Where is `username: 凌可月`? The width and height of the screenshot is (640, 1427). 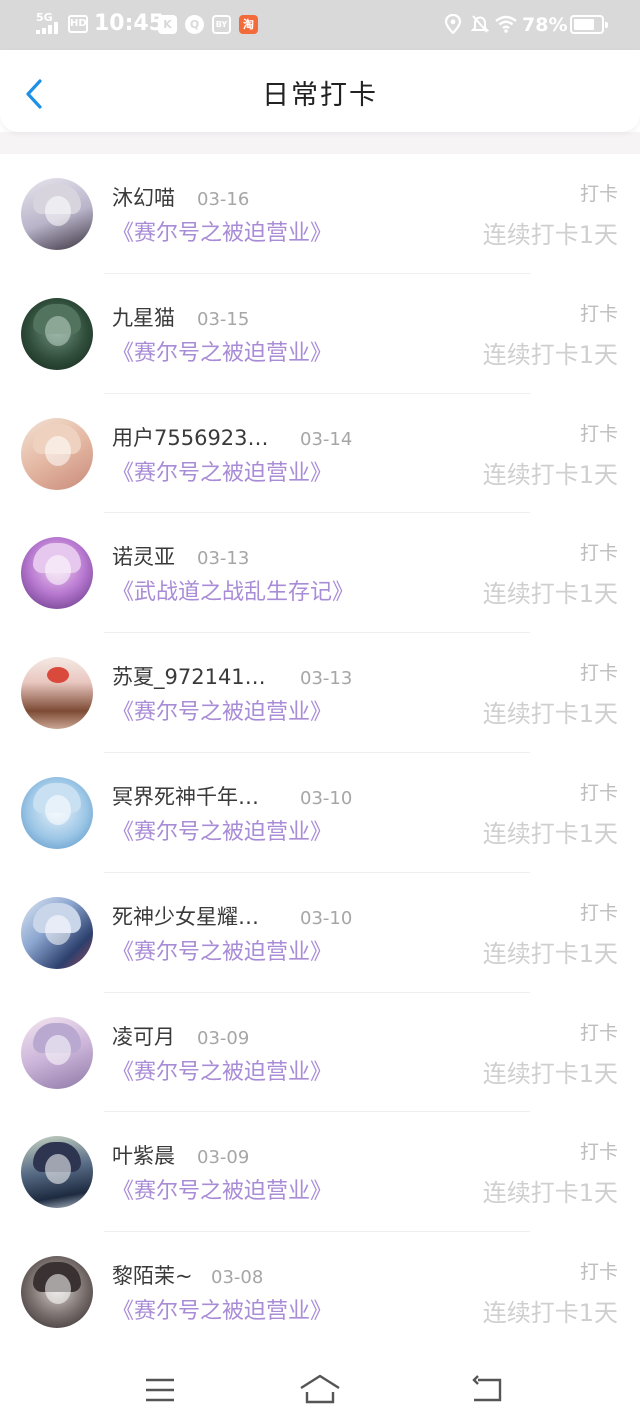 username: 凌可月 is located at coordinates (143, 1037).